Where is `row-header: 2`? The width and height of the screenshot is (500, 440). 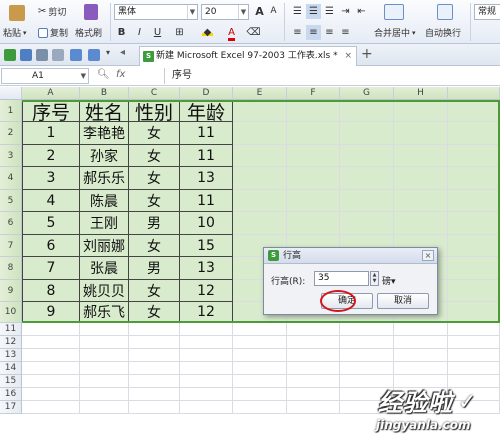
row-header: 2 is located at coordinates (11, 133).